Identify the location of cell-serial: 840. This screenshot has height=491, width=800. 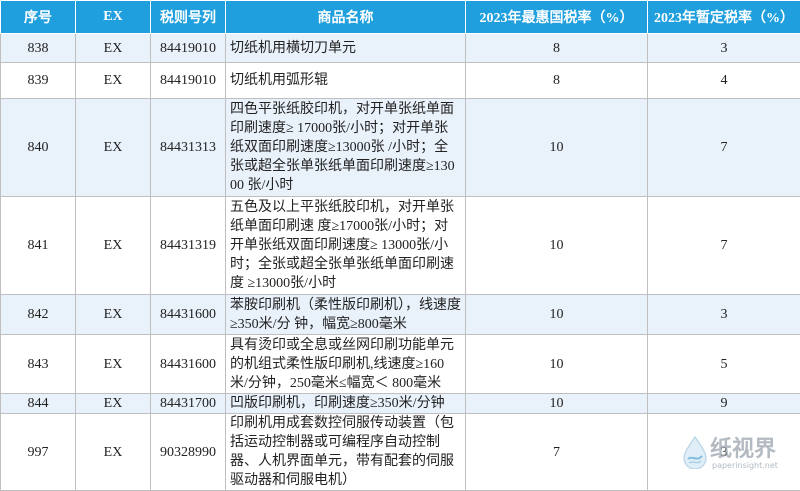
(38, 148).